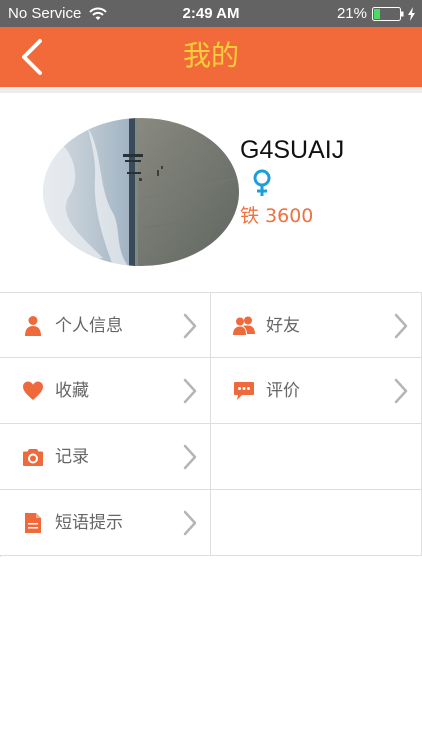 The width and height of the screenshot is (422, 750). I want to click on navigation-bar: 我的, so click(211, 57).